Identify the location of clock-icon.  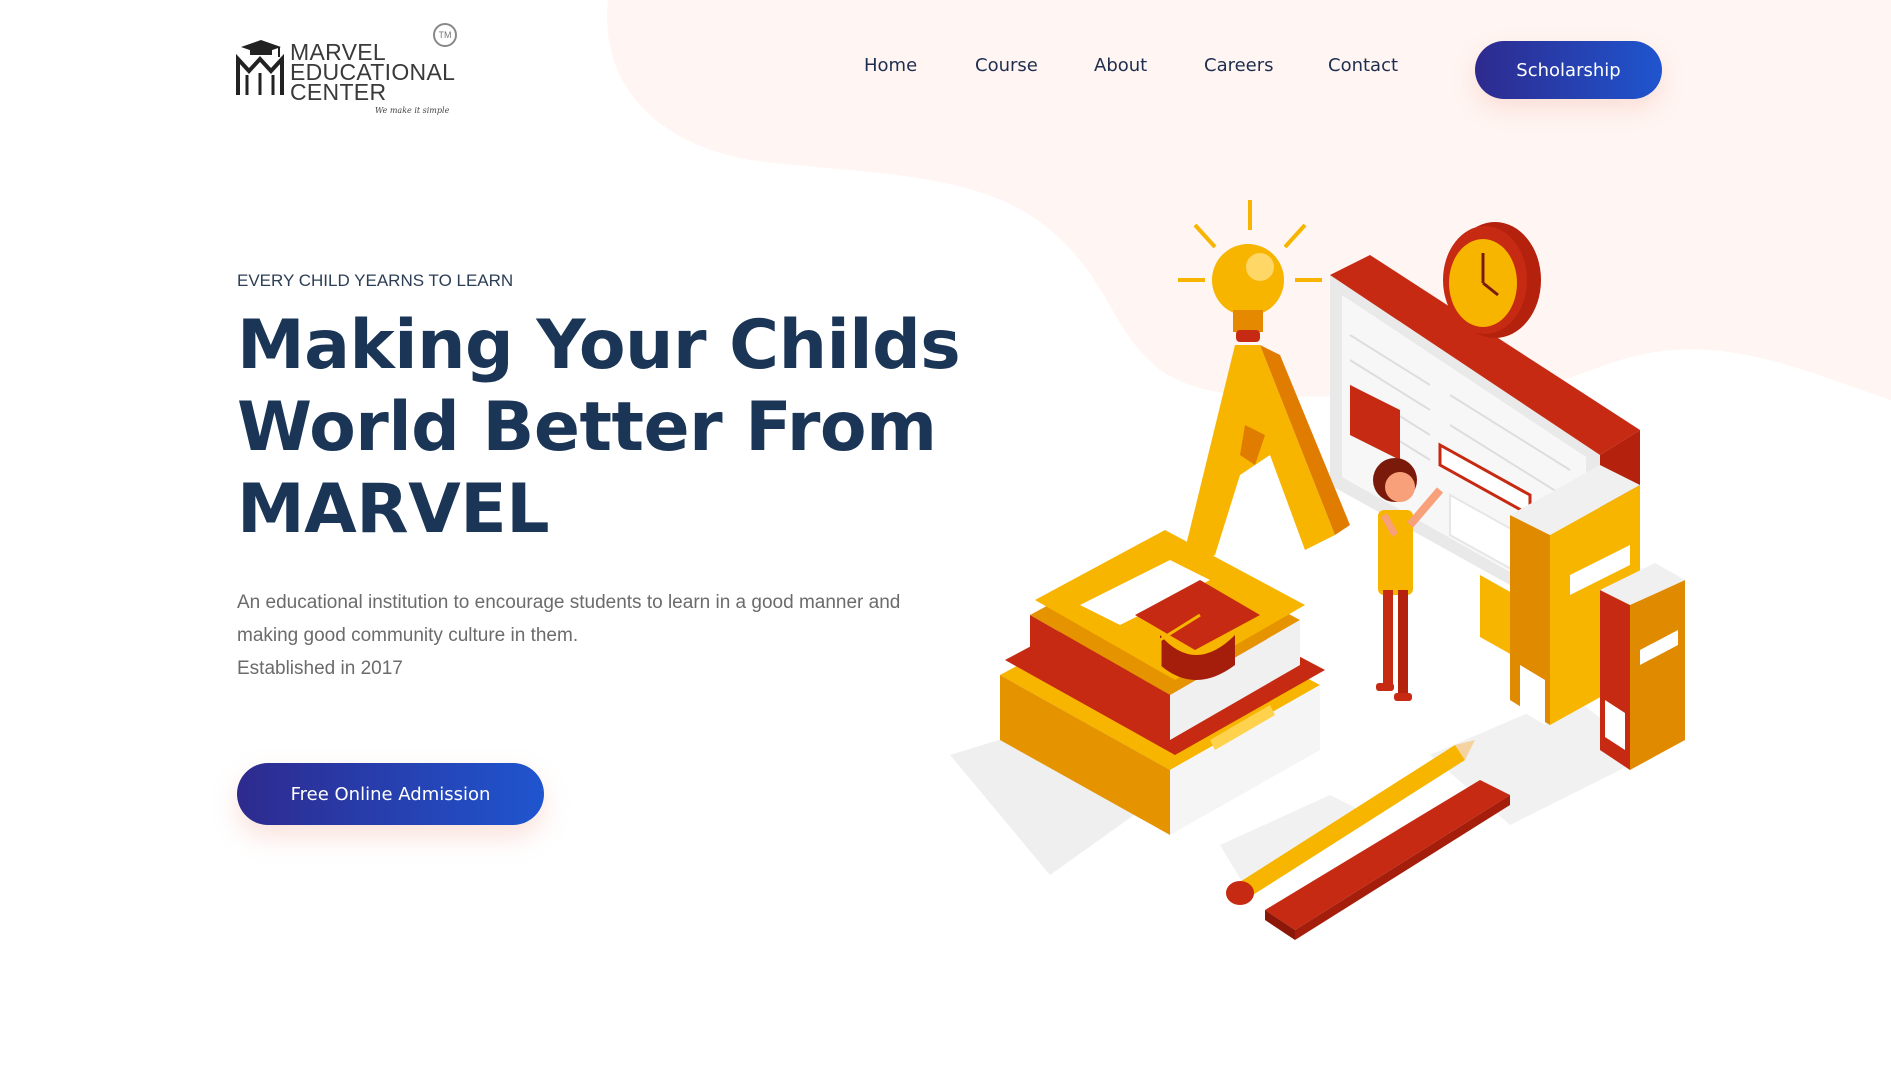
(1492, 280).